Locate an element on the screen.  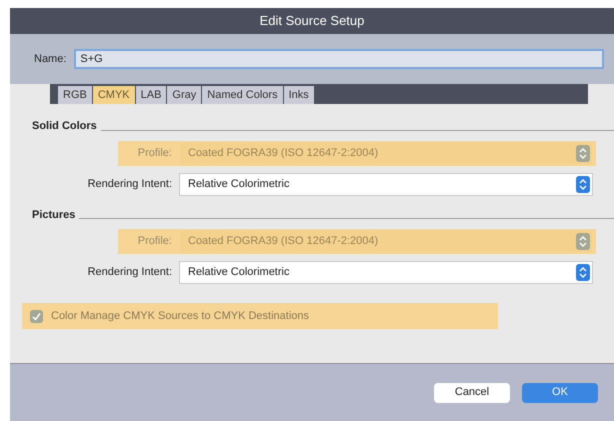
tab: RGB is located at coordinates (75, 95).